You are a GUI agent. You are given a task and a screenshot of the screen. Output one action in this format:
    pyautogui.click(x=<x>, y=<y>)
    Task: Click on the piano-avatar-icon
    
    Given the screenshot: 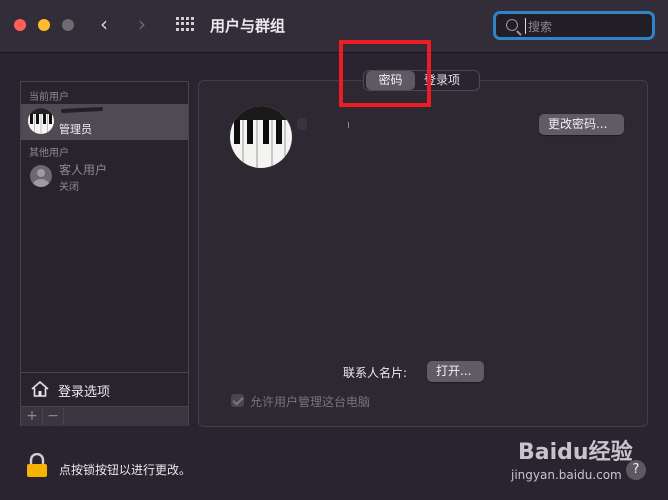 What is the action you would take?
    pyautogui.click(x=41, y=121)
    